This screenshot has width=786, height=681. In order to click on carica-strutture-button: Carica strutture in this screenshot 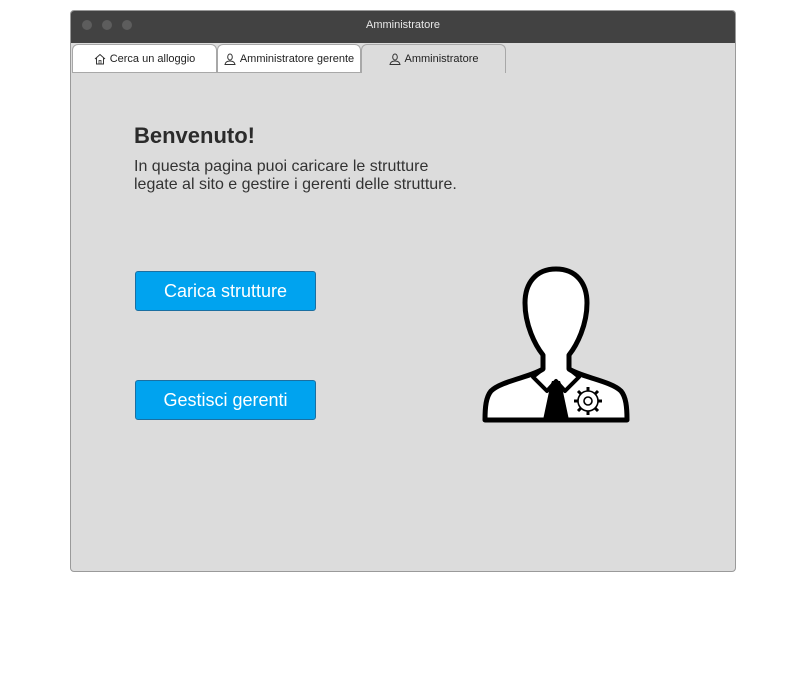, I will do `click(225, 291)`.